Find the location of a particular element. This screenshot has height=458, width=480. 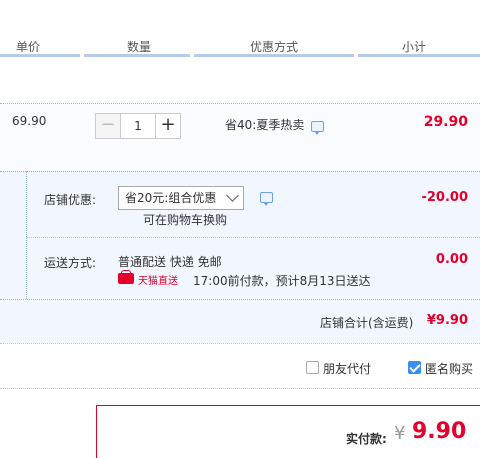

shop-discount-amount: -20.00 is located at coordinates (444, 197).